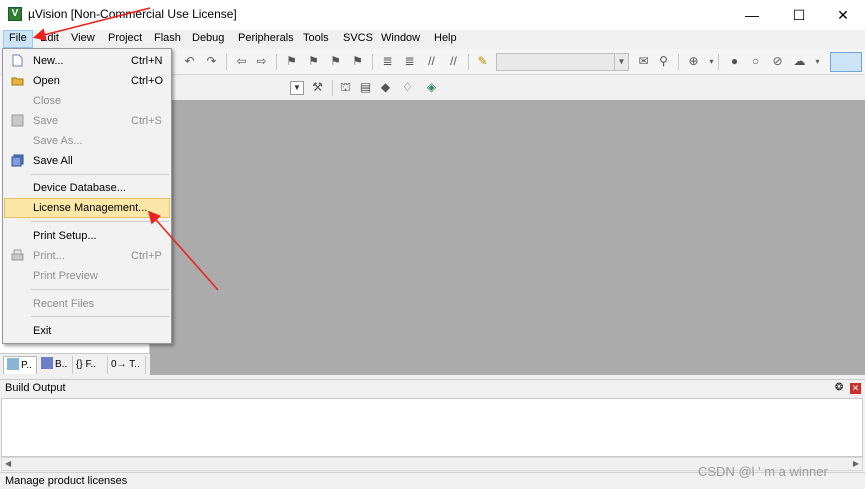  I want to click on menu-item-print: Print... Ctrl+P, so click(87, 256).